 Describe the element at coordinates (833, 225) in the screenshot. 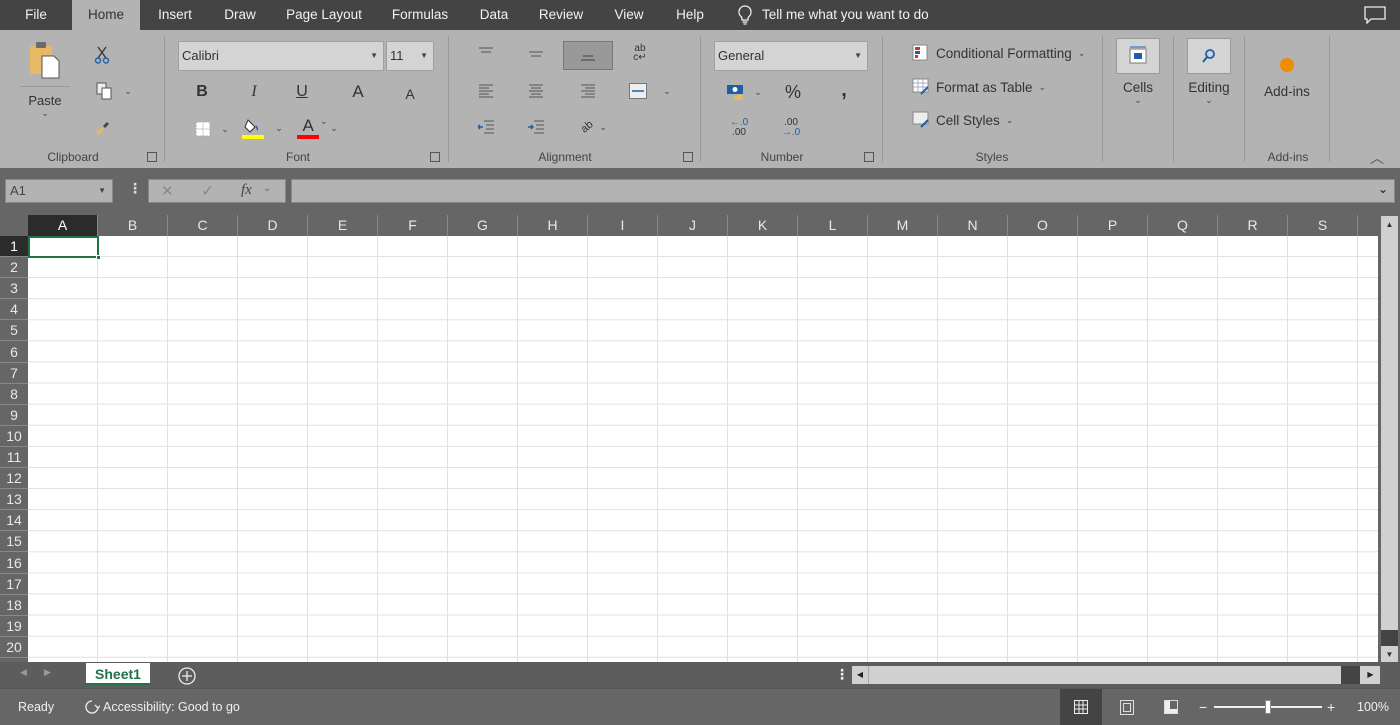

I see `column-header-l: L` at that location.